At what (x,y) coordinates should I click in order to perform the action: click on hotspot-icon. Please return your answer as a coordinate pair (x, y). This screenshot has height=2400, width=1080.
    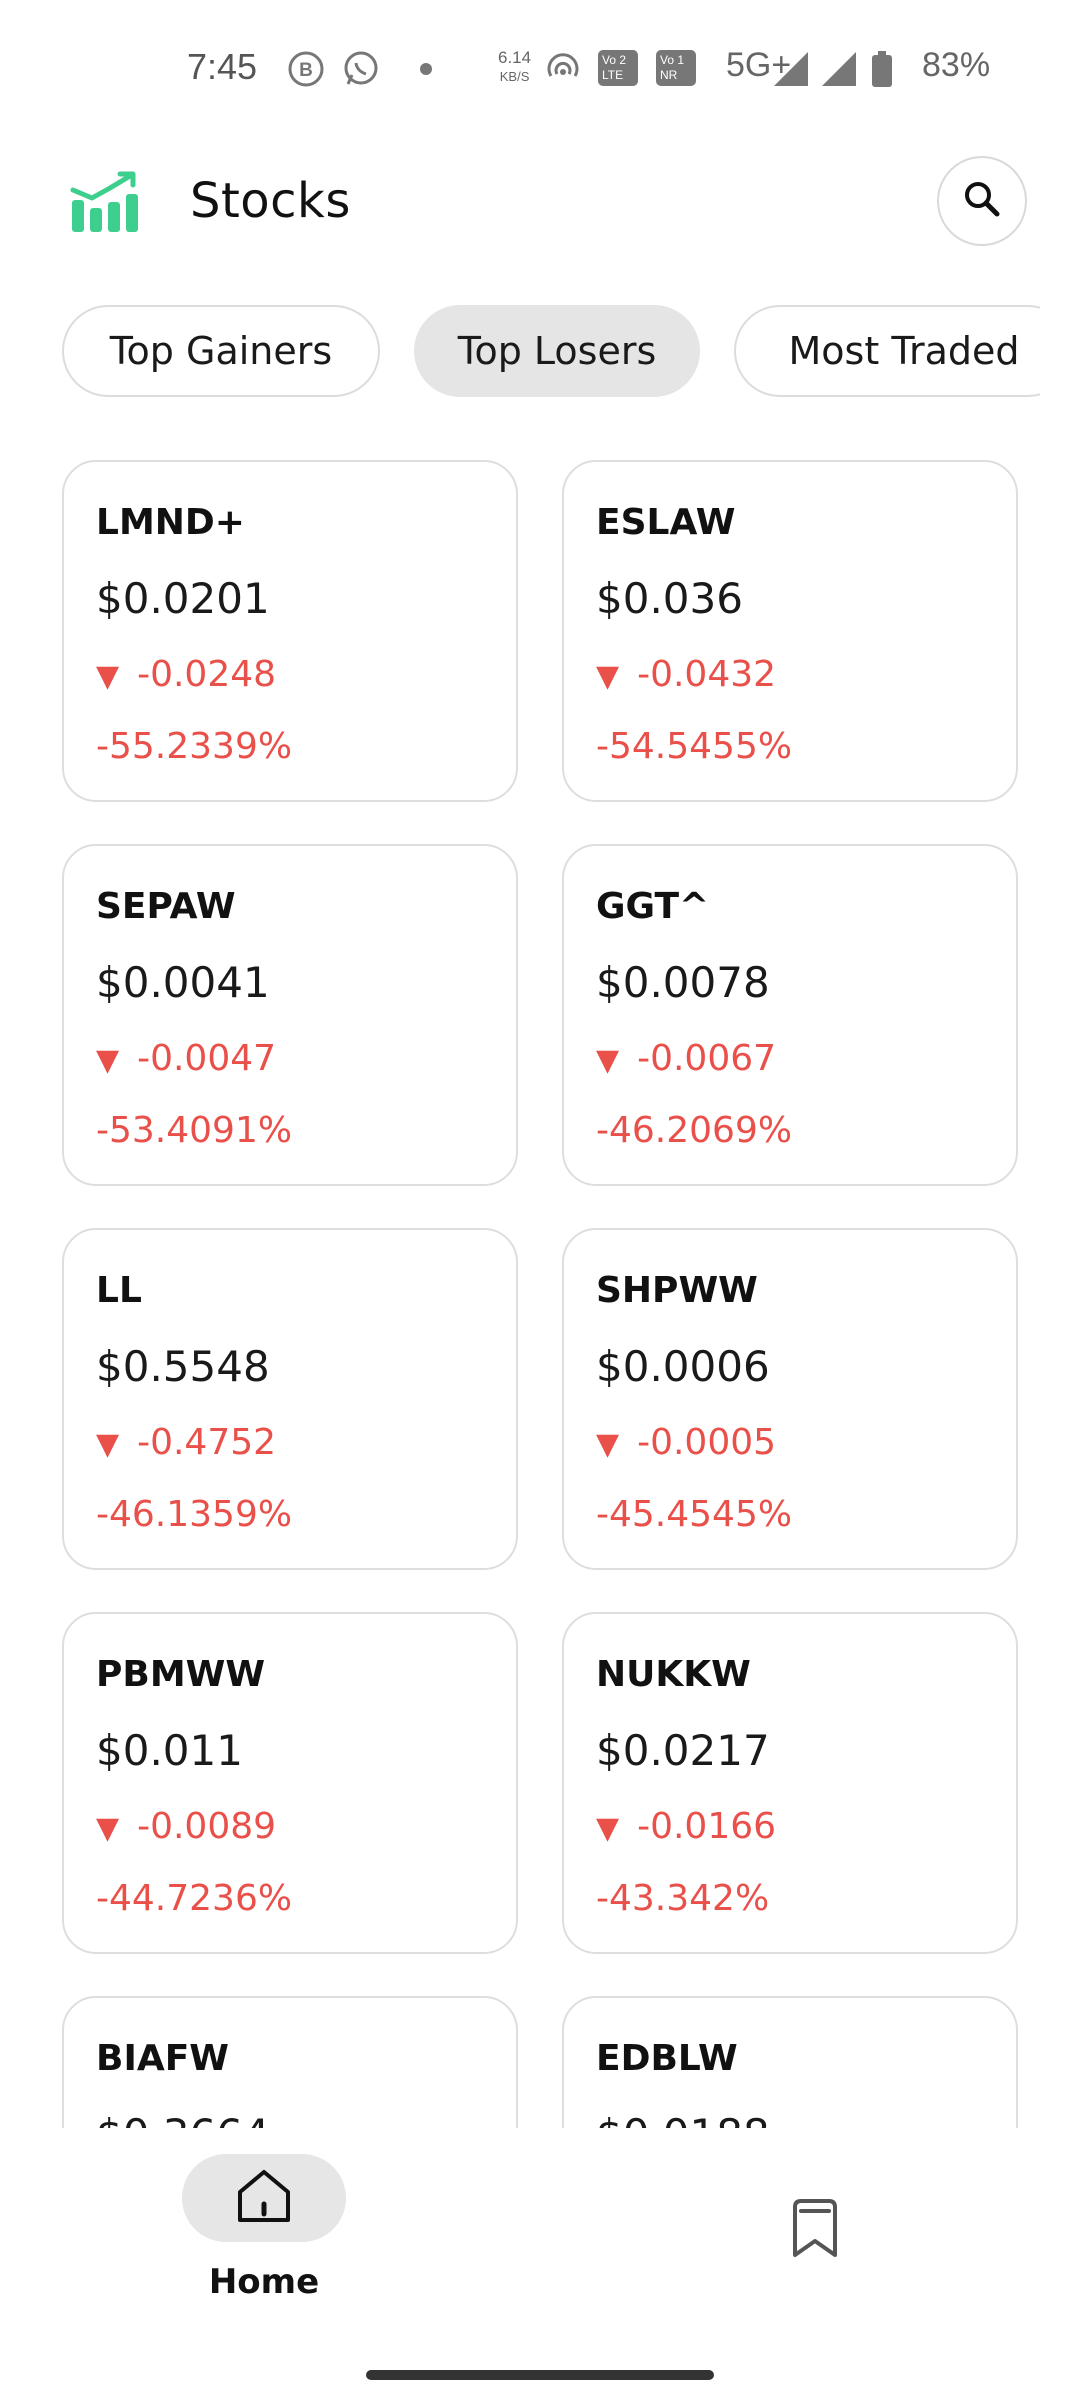
    Looking at the image, I should click on (563, 69).